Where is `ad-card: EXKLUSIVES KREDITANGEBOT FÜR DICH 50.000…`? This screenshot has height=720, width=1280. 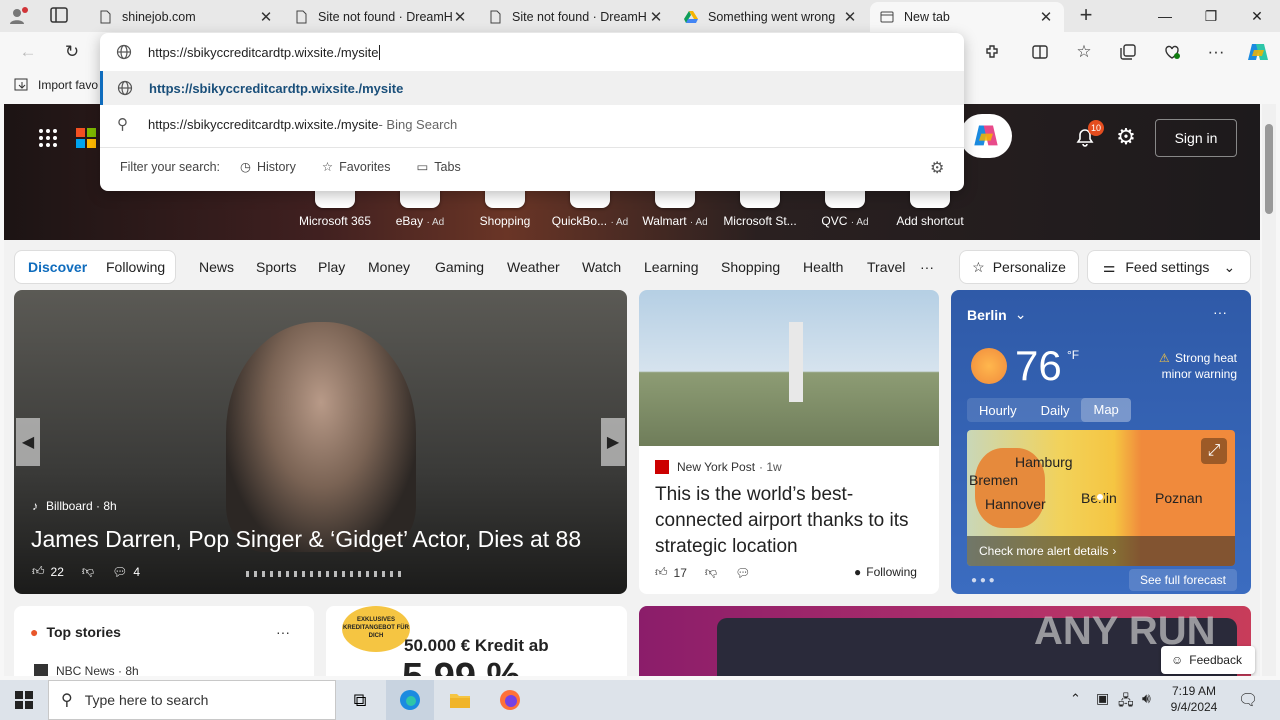 ad-card: EXKLUSIVES KREDITANGEBOT FÜR DICH 50.000… is located at coordinates (476, 641).